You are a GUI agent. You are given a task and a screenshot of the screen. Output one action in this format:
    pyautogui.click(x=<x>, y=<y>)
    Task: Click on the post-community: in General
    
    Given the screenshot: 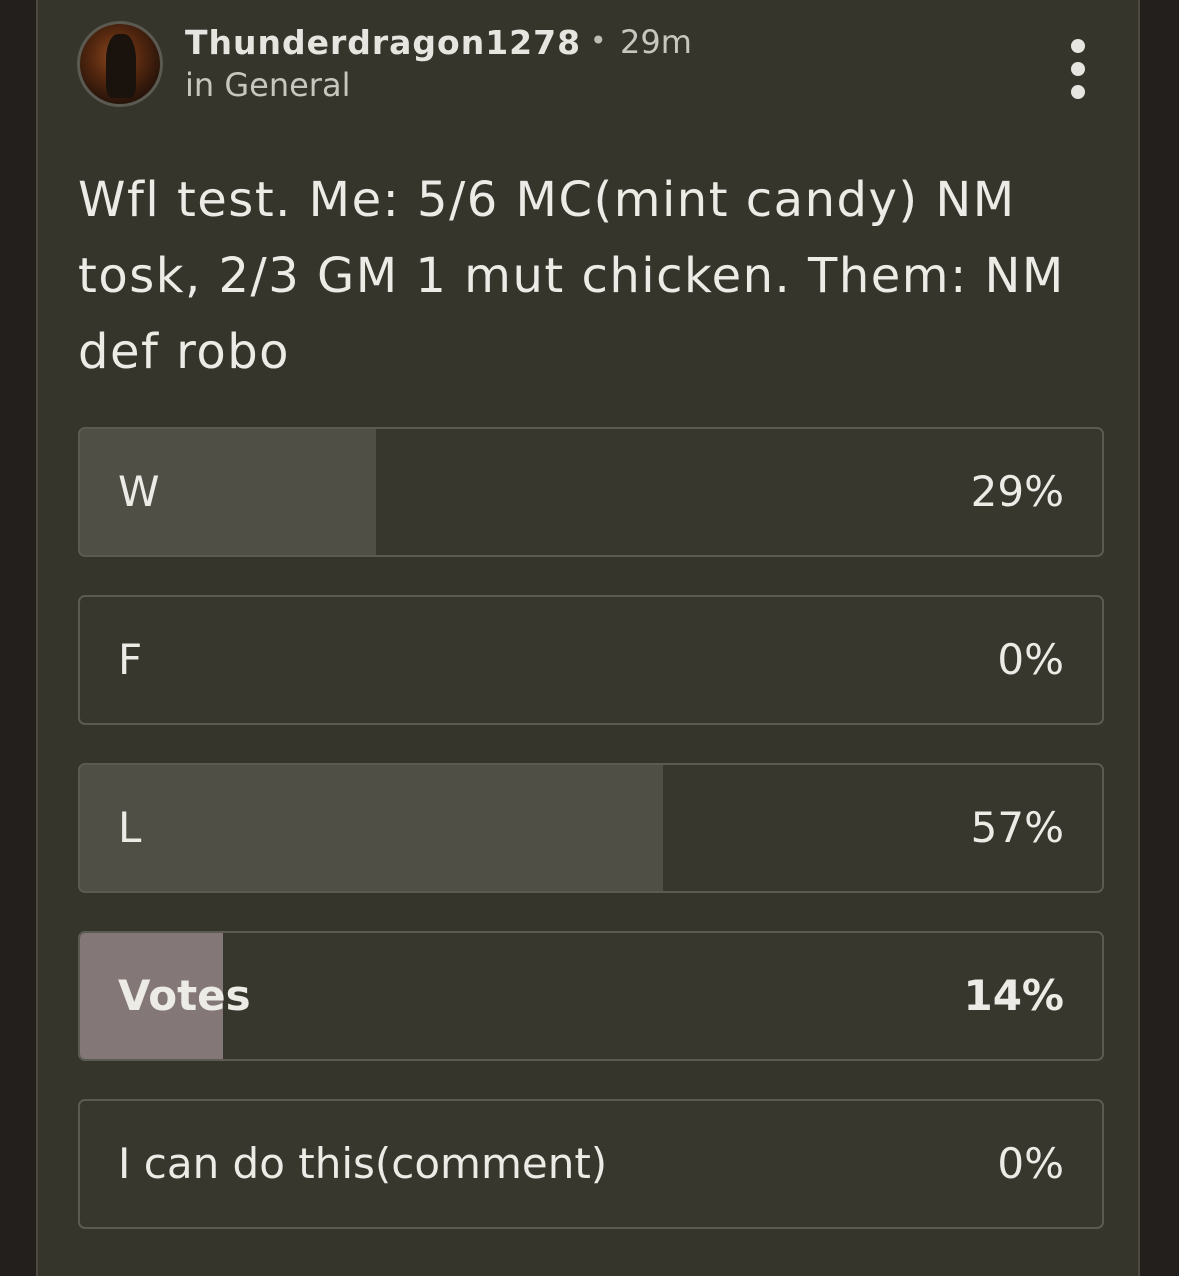 What is the action you would take?
    pyautogui.click(x=267, y=85)
    